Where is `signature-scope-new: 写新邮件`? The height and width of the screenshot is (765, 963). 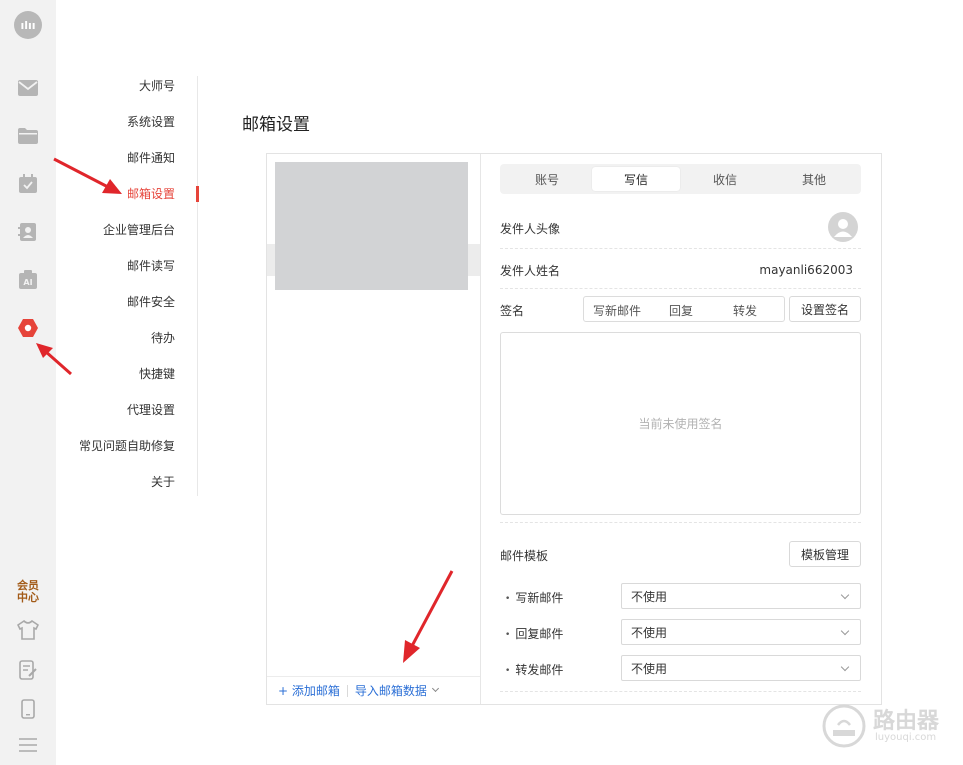 signature-scope-new: 写新邮件 is located at coordinates (617, 310).